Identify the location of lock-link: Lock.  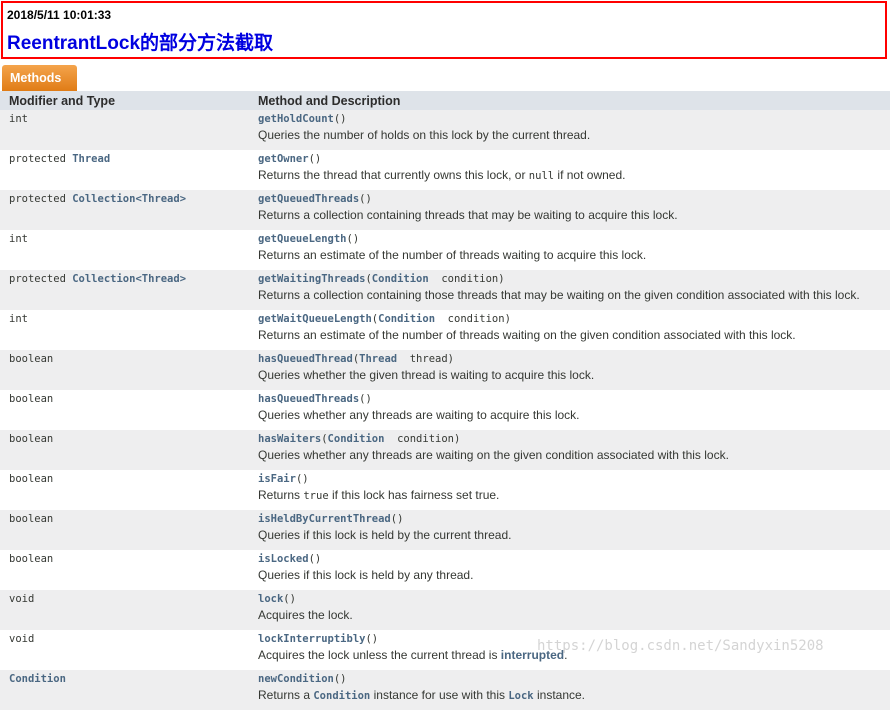
(520, 696).